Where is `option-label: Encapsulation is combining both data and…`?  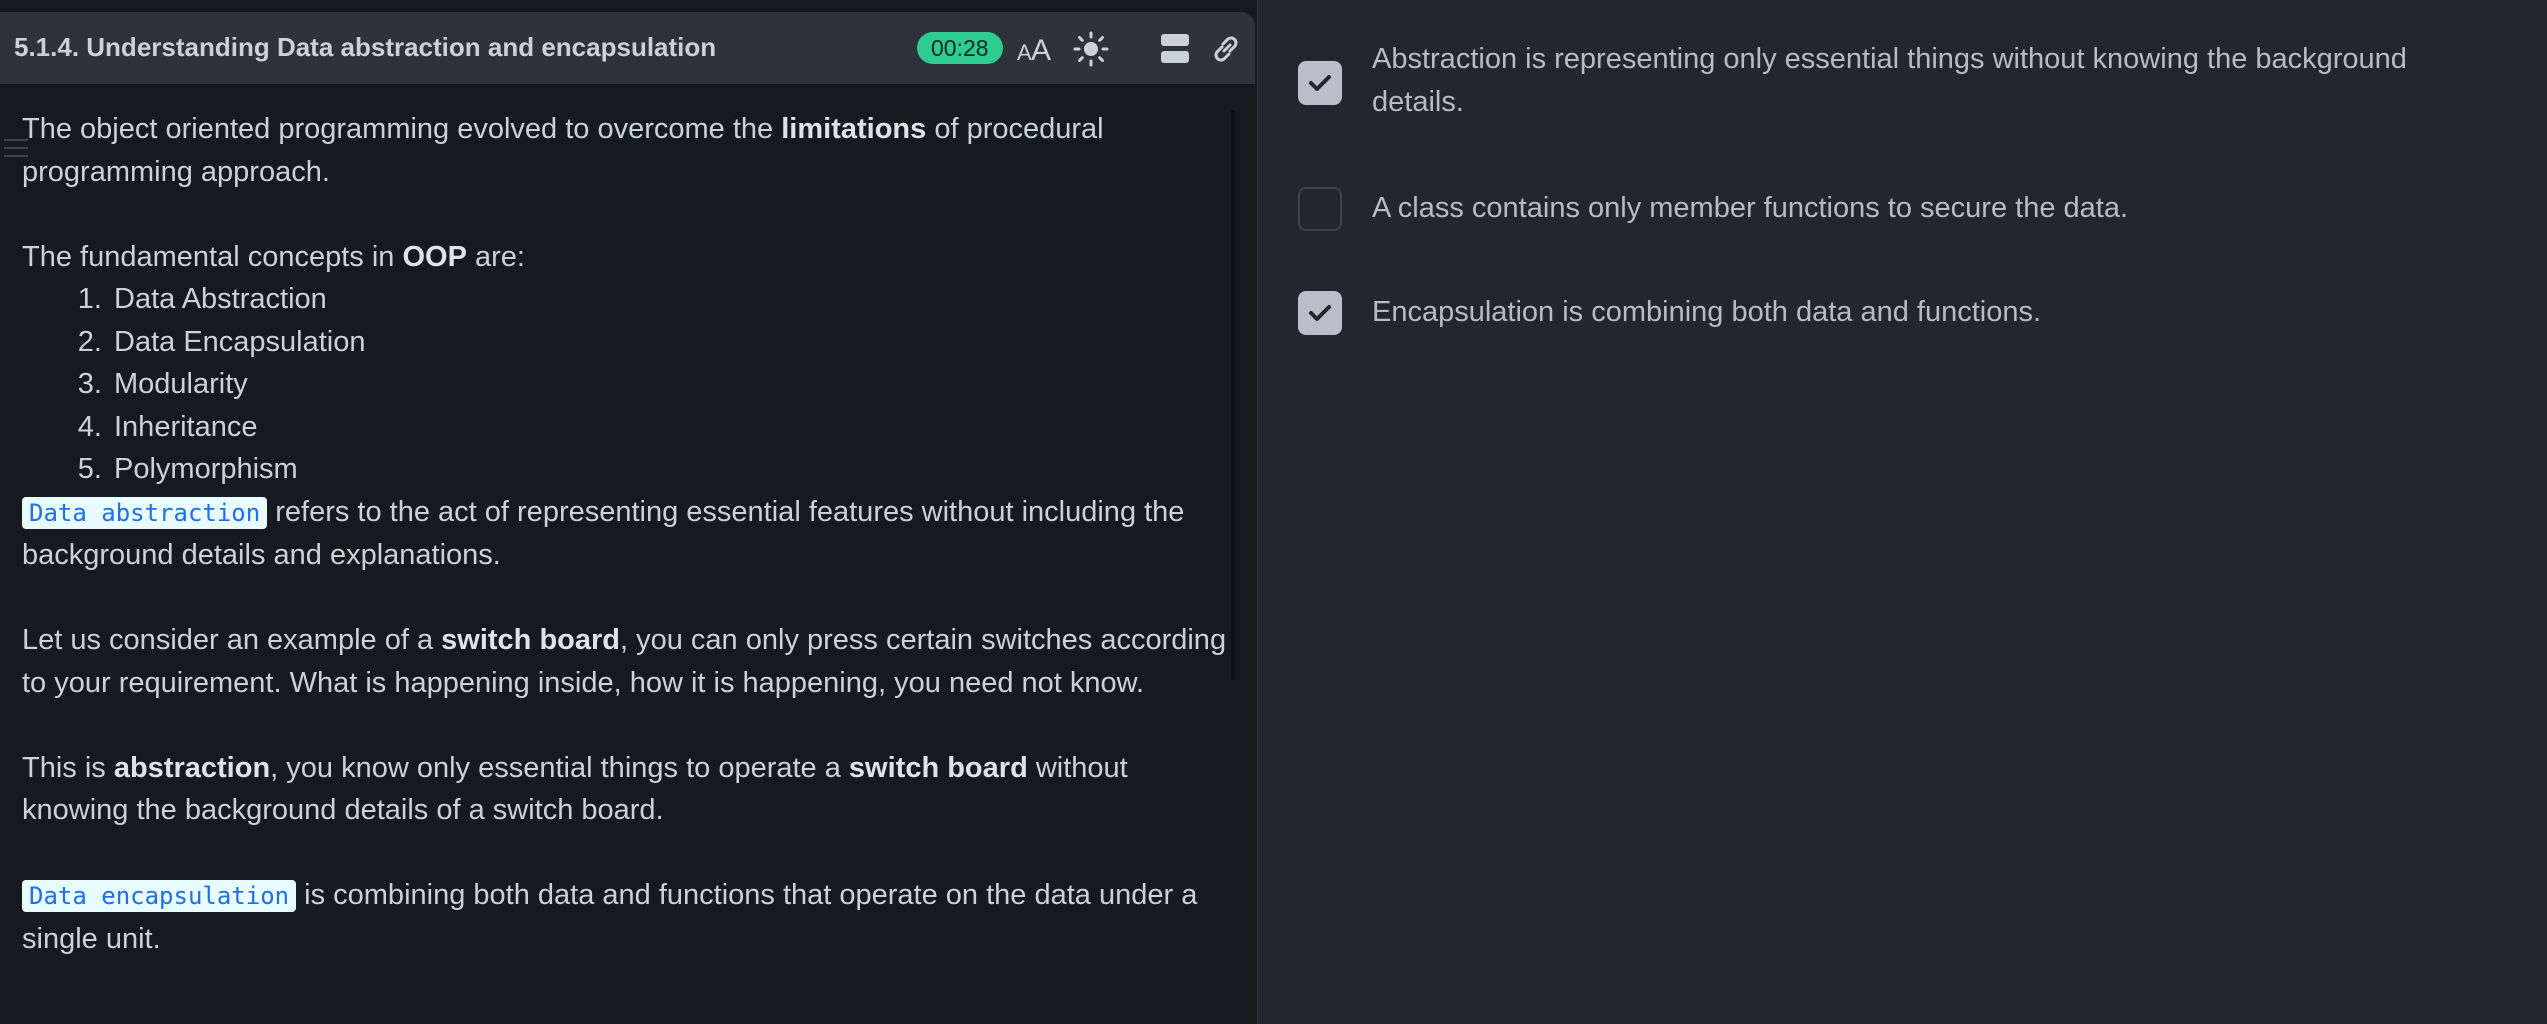 option-label: Encapsulation is combining both data and… is located at coordinates (1707, 312).